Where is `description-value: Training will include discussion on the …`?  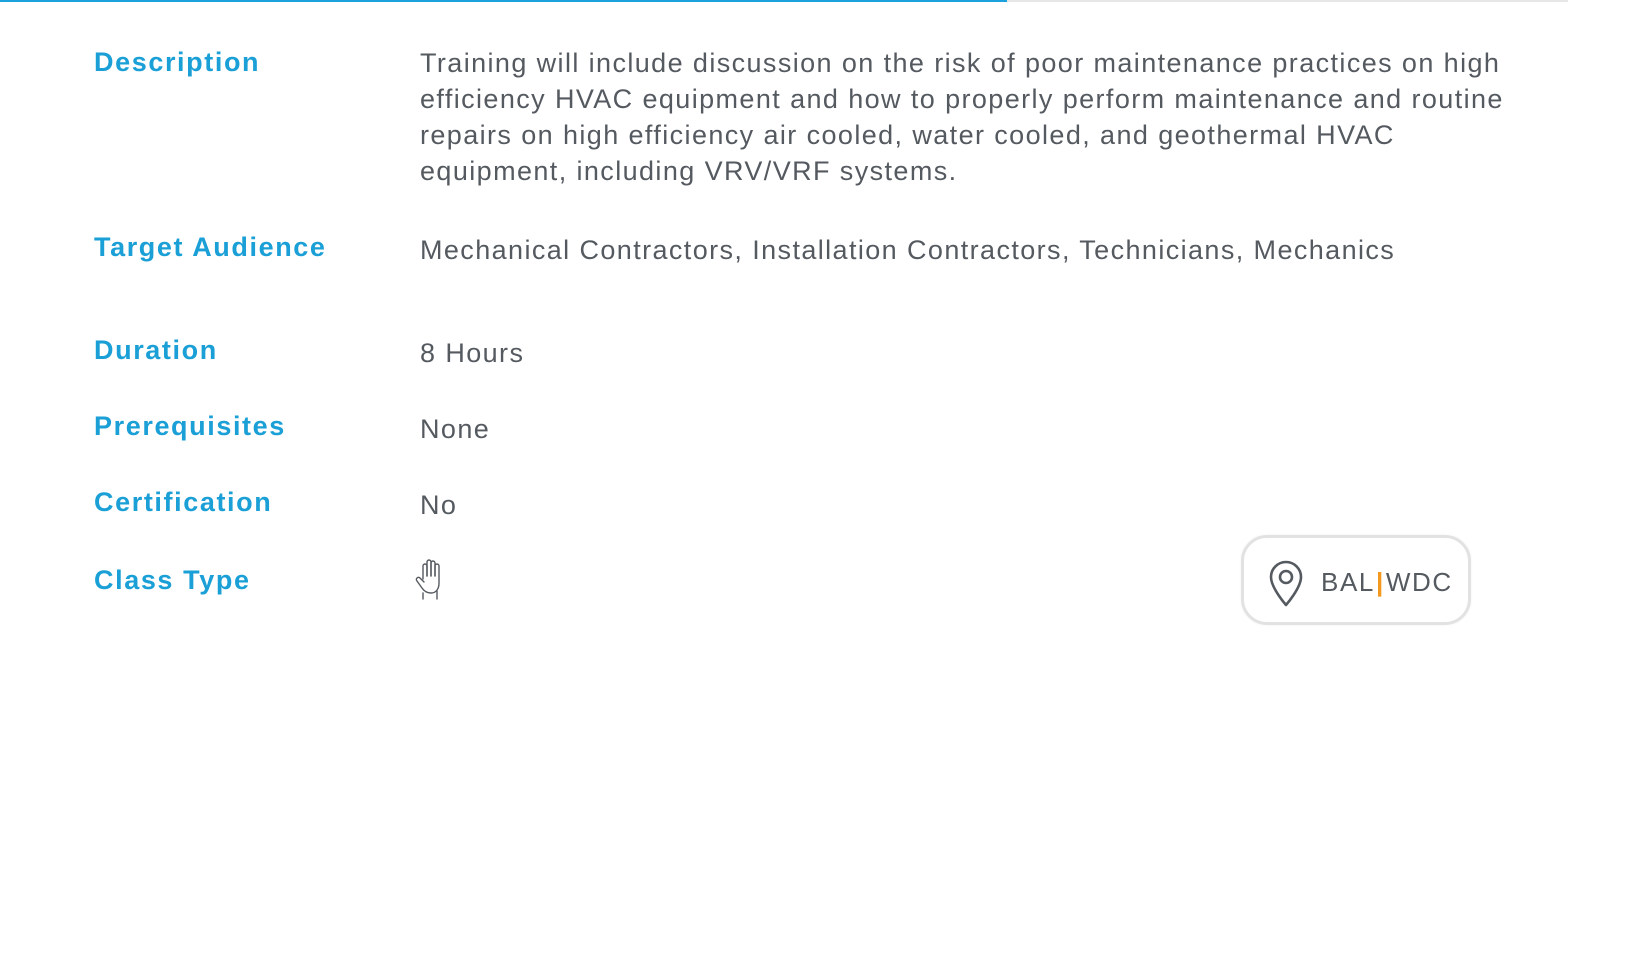
description-value: Training will include discussion on the … is located at coordinates (962, 117).